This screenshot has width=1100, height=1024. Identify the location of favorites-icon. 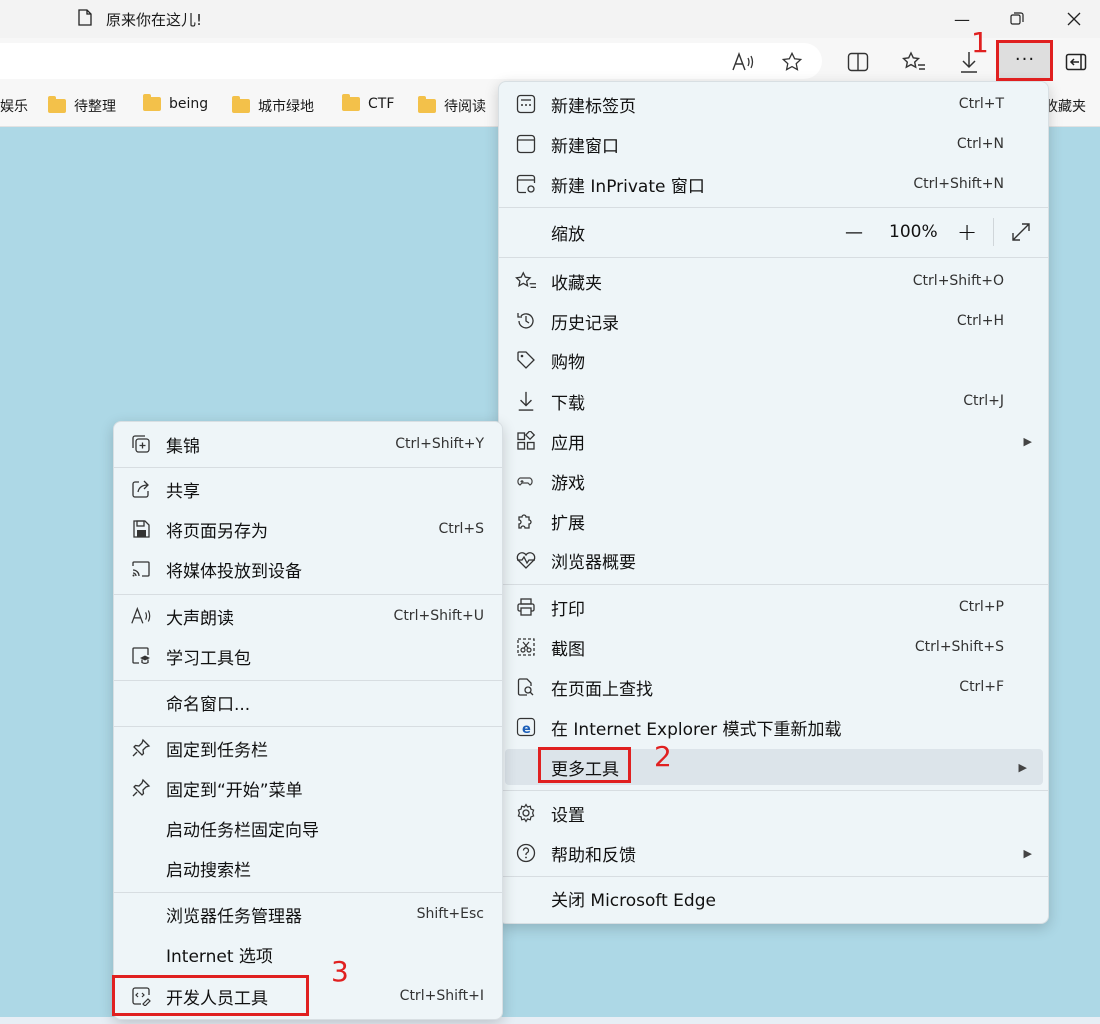
(526, 281).